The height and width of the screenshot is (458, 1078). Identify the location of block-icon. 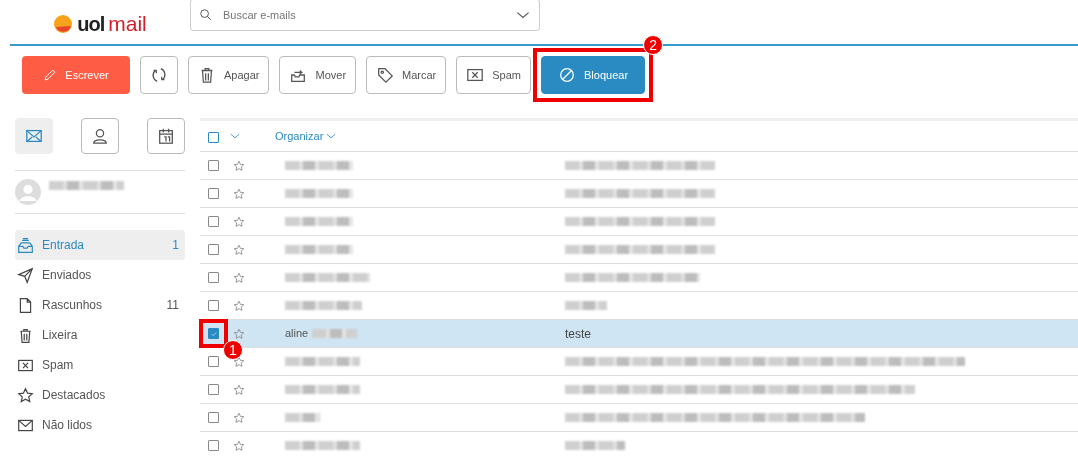
(567, 75).